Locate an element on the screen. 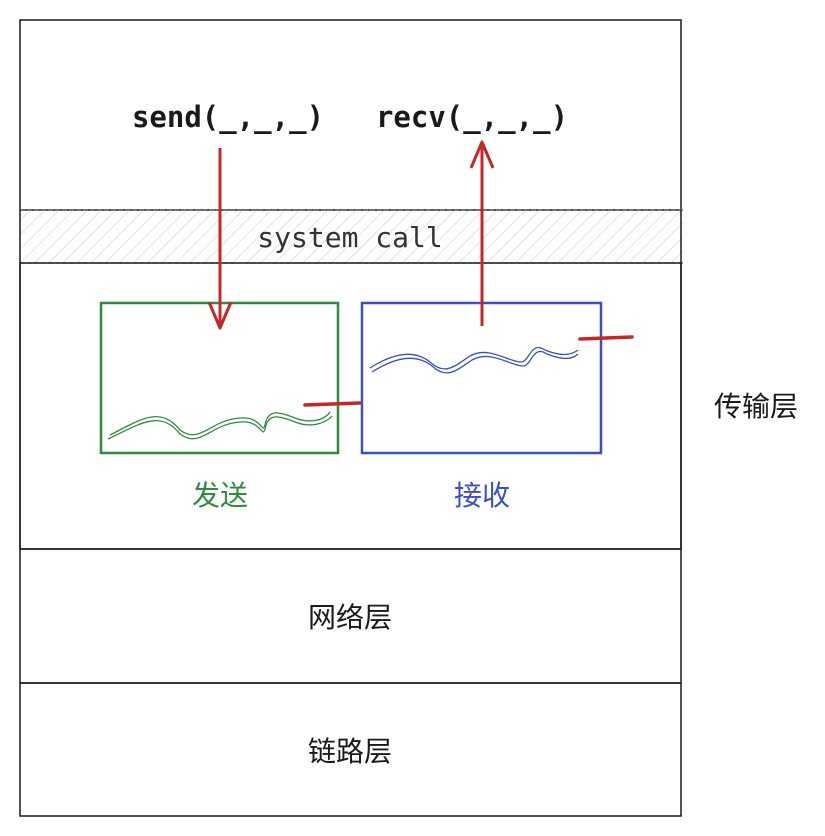  recv-buffer-data-wave is located at coordinates (474, 358).